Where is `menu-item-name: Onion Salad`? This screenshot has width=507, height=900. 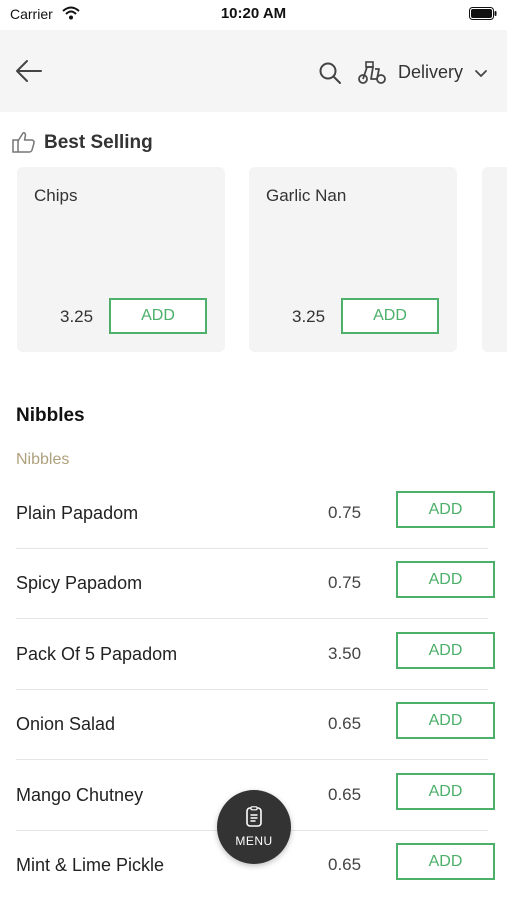
menu-item-name: Onion Salad is located at coordinates (66, 724).